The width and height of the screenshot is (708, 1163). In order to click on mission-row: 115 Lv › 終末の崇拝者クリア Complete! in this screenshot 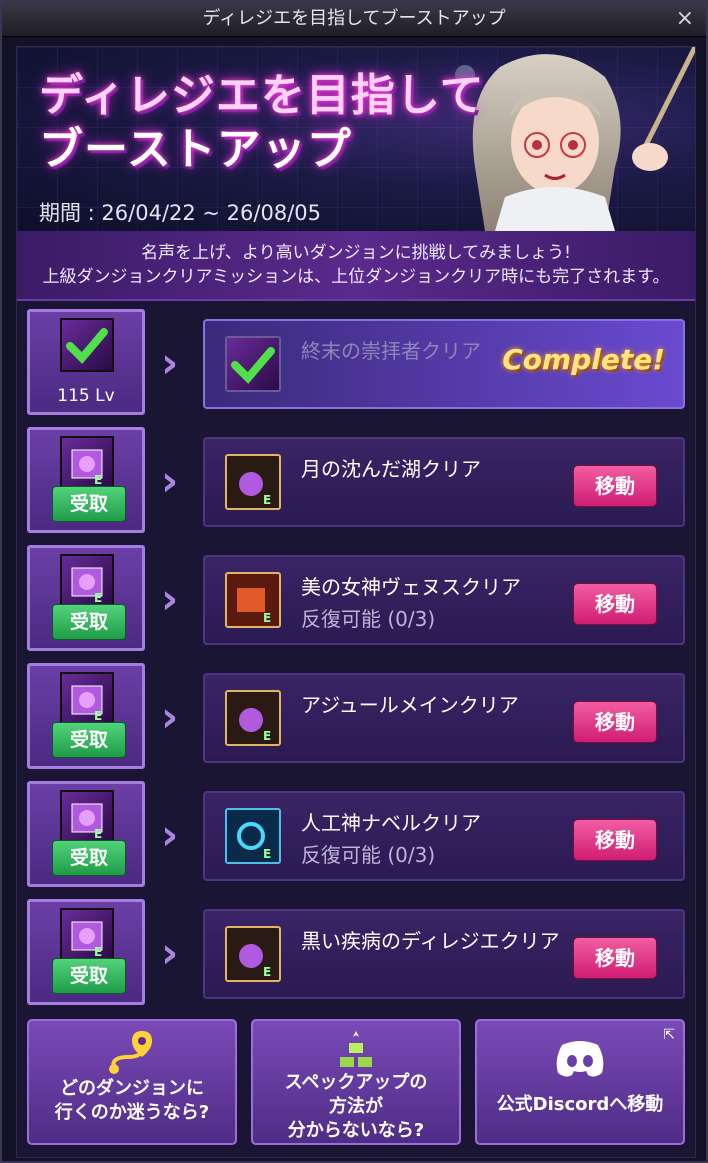, I will do `click(357, 362)`.